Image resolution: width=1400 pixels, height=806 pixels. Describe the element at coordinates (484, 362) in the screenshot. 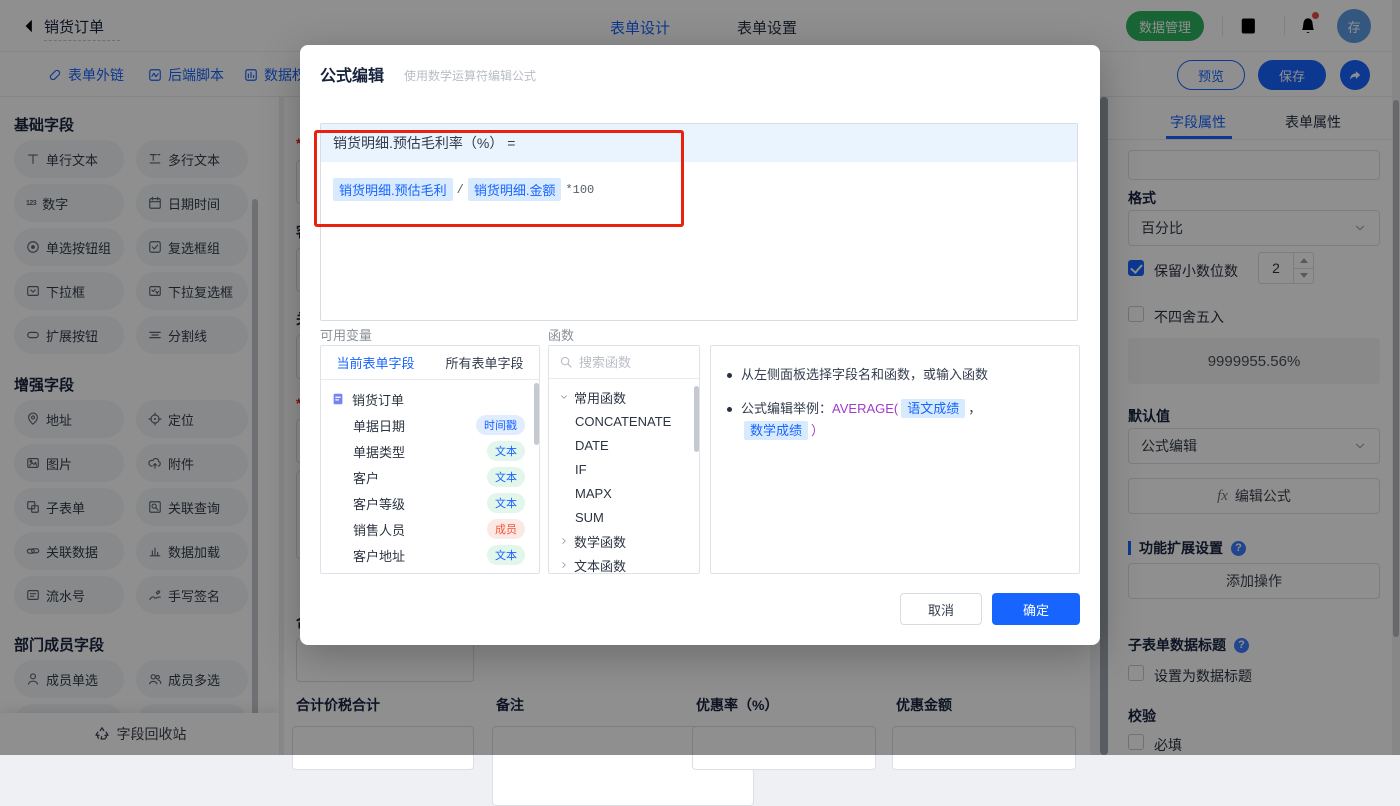

I see `tab-all-form-fields: 所有表单字段` at that location.